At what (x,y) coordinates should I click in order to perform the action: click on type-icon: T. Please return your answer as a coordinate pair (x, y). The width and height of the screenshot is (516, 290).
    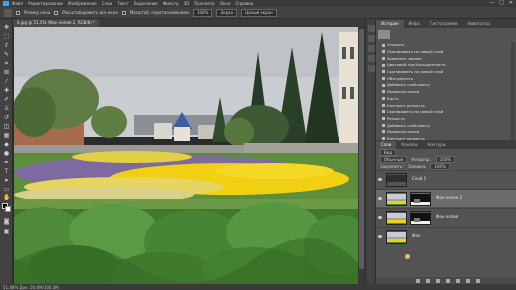
    Looking at the image, I should click on (6, 172).